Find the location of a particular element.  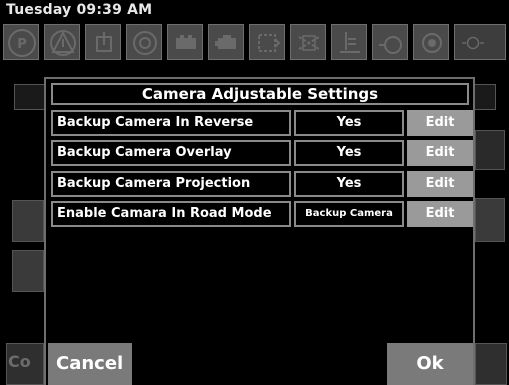

edit-backup-camera-in-reverse-button: Edit is located at coordinates (440, 123).